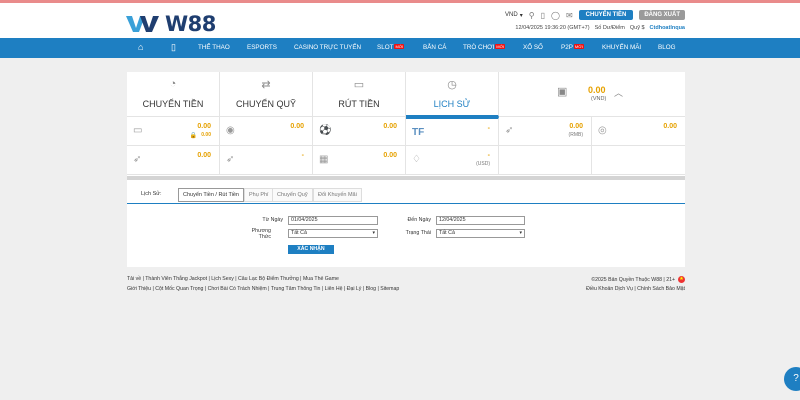  I want to click on wallet-cell: ◎ 0.00, so click(638, 131).